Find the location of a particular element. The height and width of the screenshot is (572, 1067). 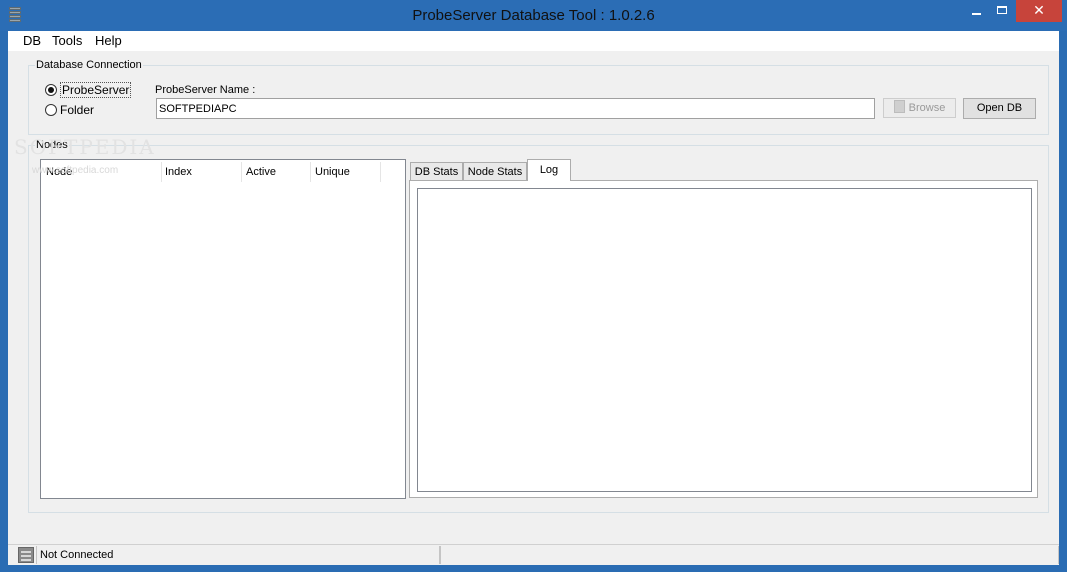

browse-button: Browse is located at coordinates (919, 108).